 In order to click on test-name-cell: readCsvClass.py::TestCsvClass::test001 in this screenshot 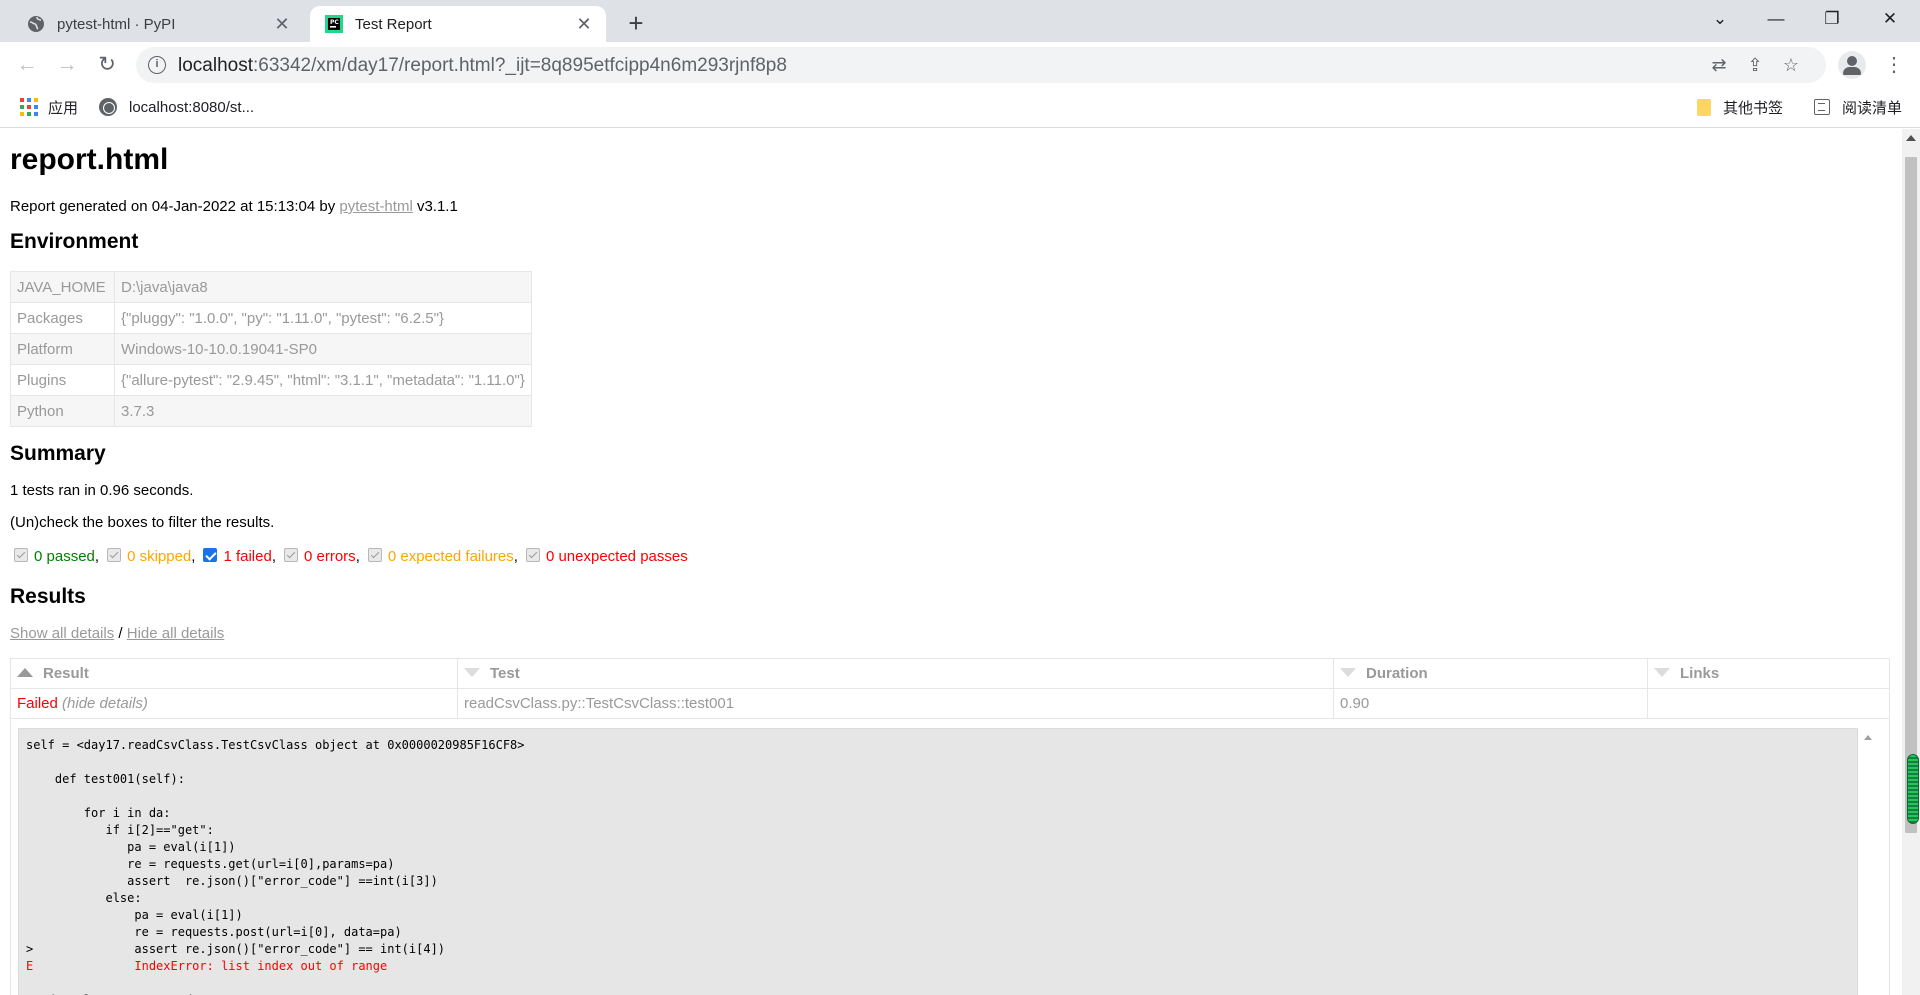, I will do `click(895, 703)`.